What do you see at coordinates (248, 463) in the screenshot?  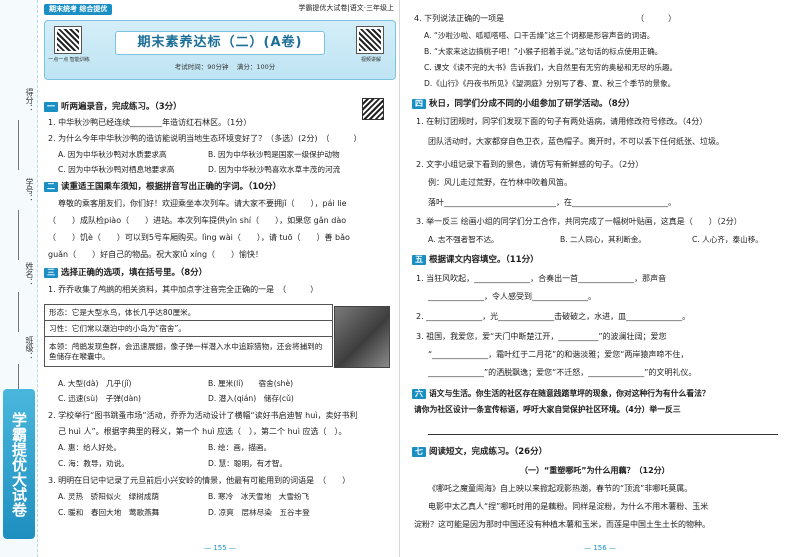 I see `option: D. 慧：聪明，有才智。` at bounding box center [248, 463].